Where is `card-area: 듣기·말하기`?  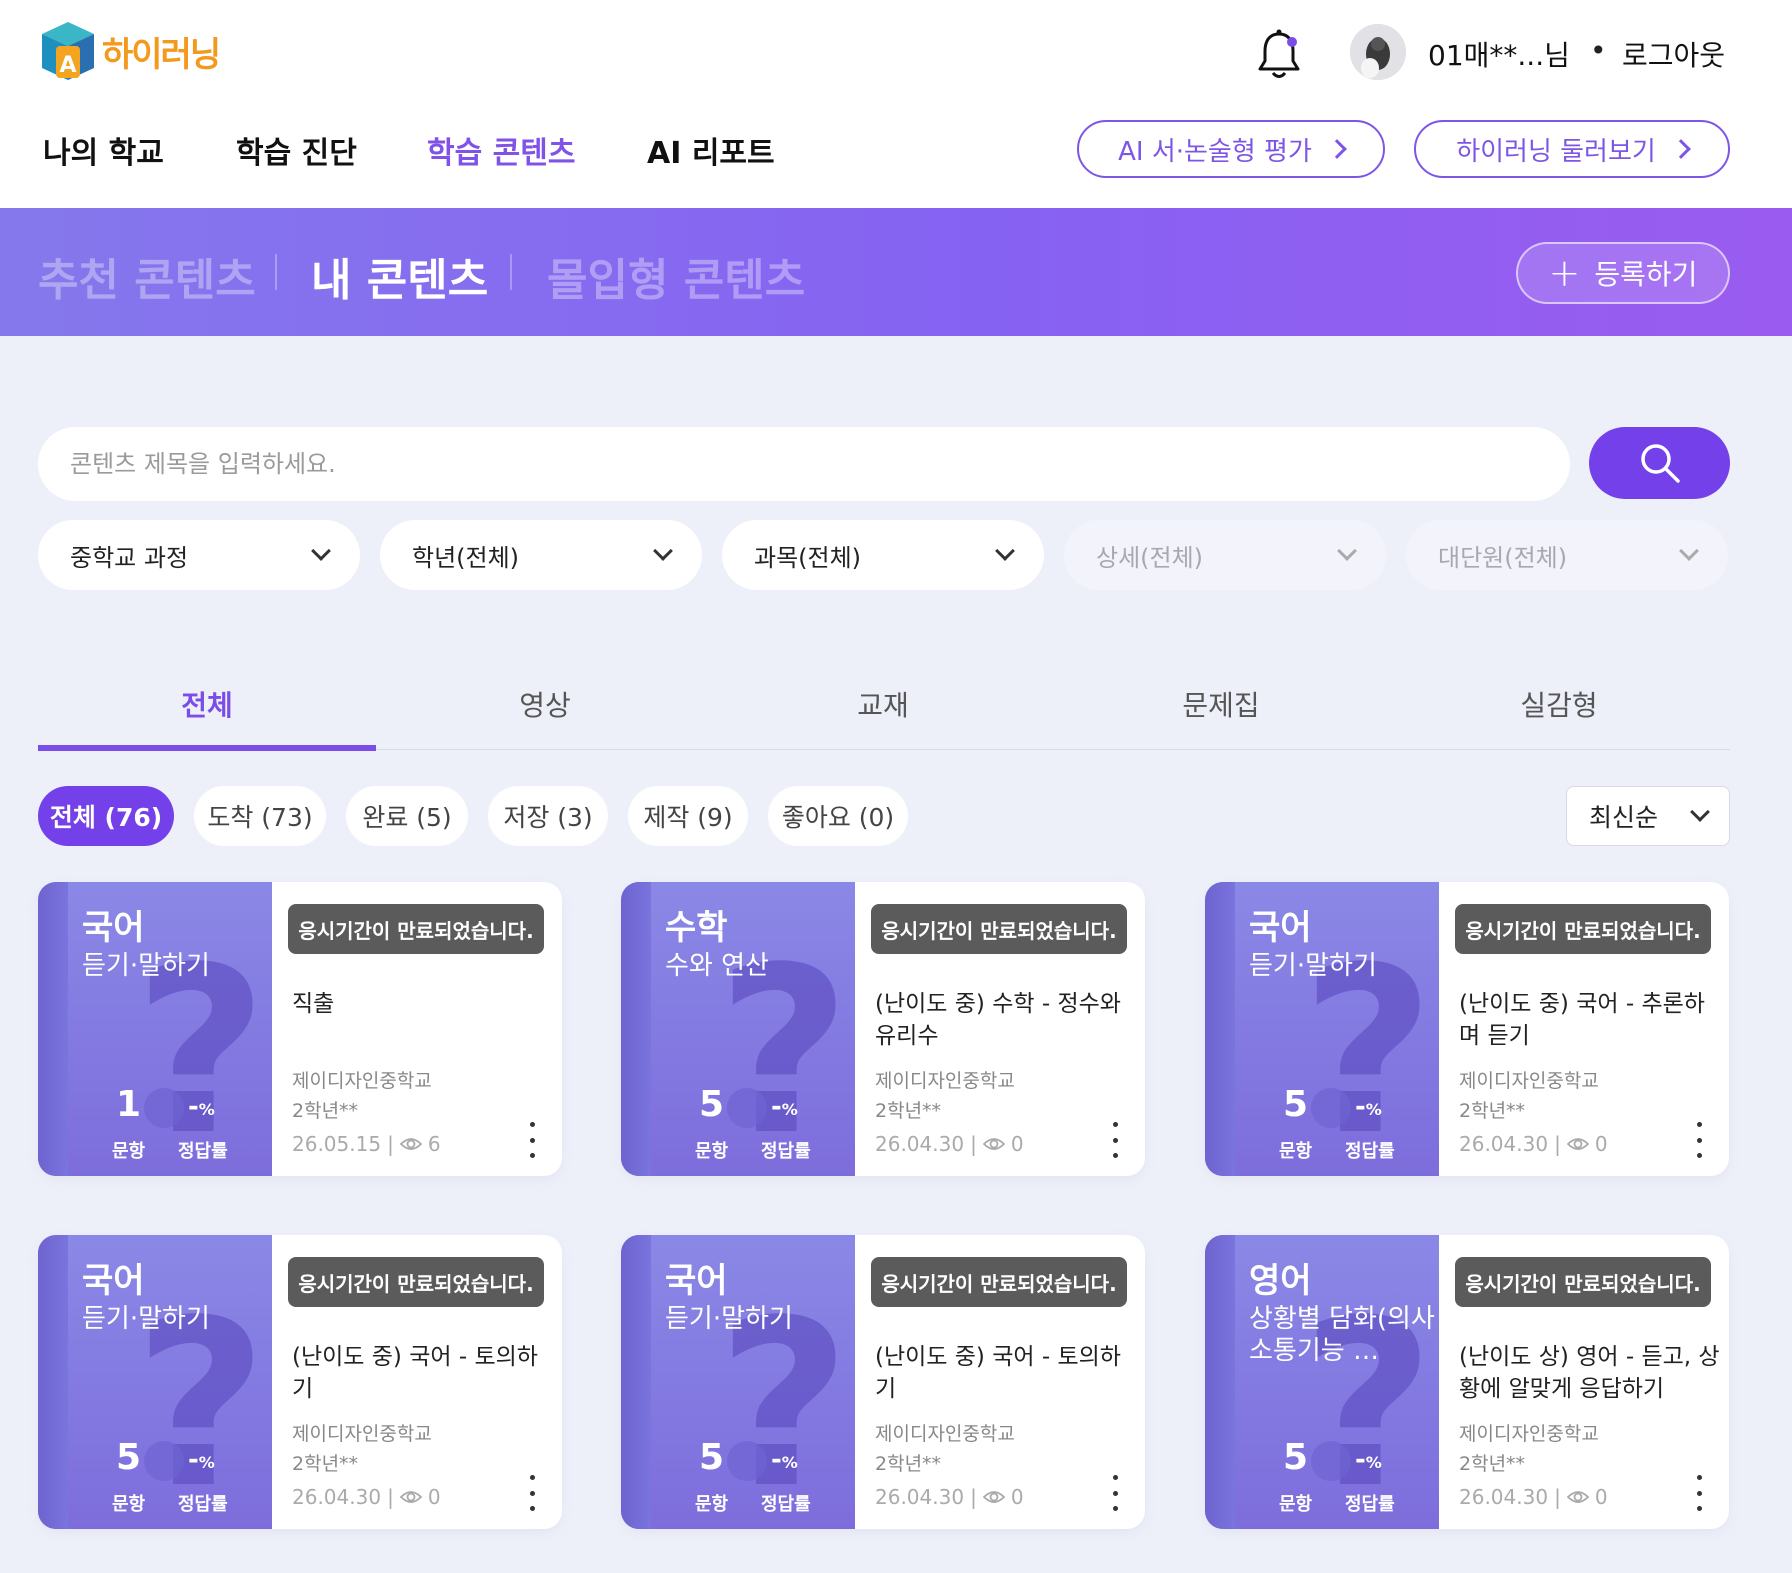
card-area: 듣기·말하기 is located at coordinates (146, 1319).